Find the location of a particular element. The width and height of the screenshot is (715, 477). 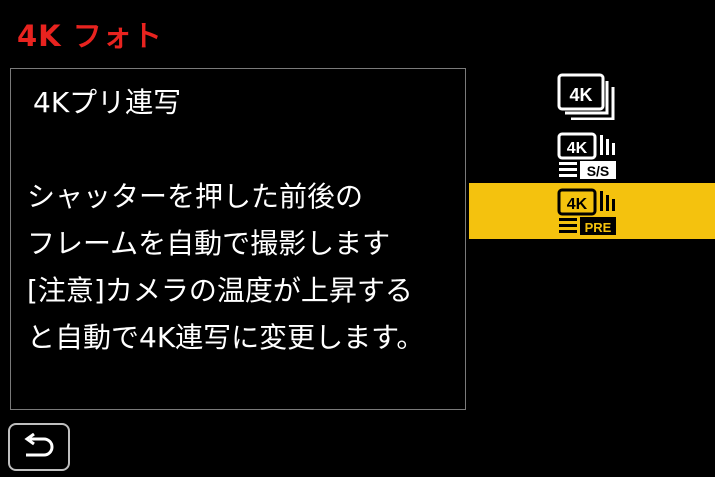

description-line: シャッターを押した前後の is located at coordinates (195, 196).